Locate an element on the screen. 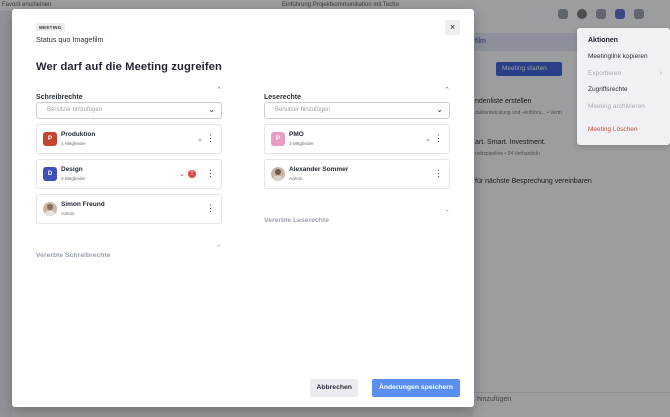 This screenshot has width=670, height=417. write-user-placeholder: Benutzer hinzufügen is located at coordinates (75, 110).